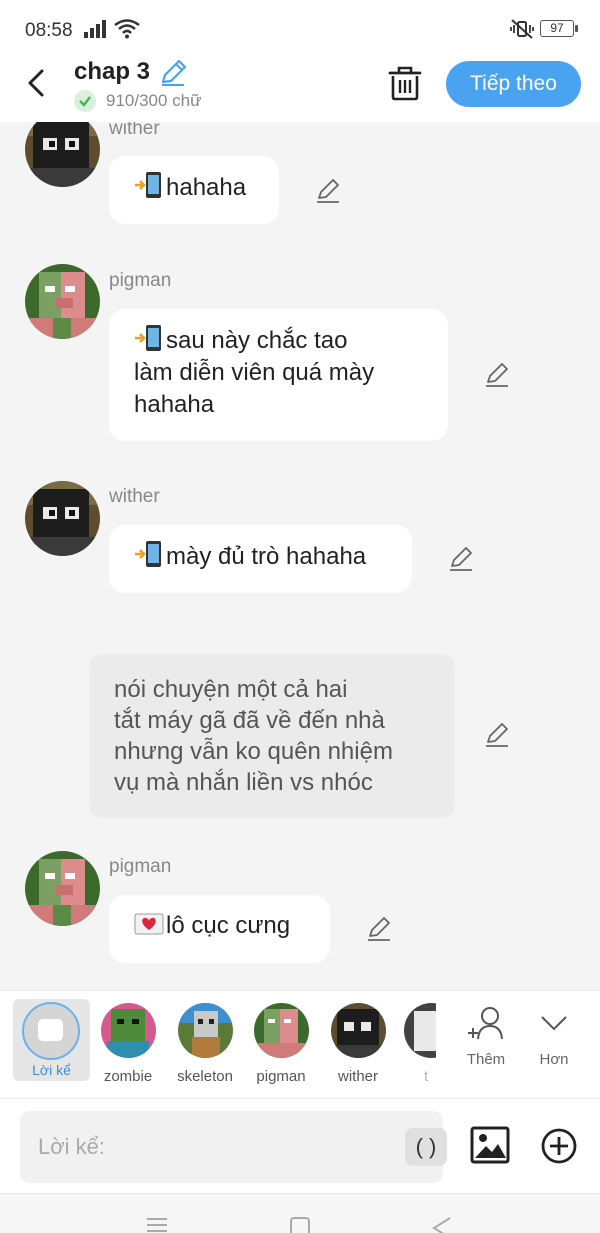  I want to click on trash-icon, so click(405, 83).